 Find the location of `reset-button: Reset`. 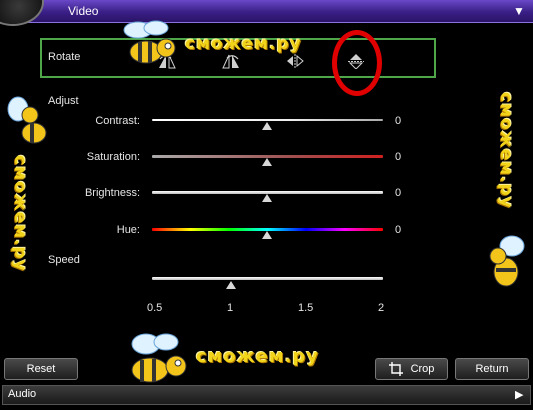

reset-button: Reset is located at coordinates (41, 369).